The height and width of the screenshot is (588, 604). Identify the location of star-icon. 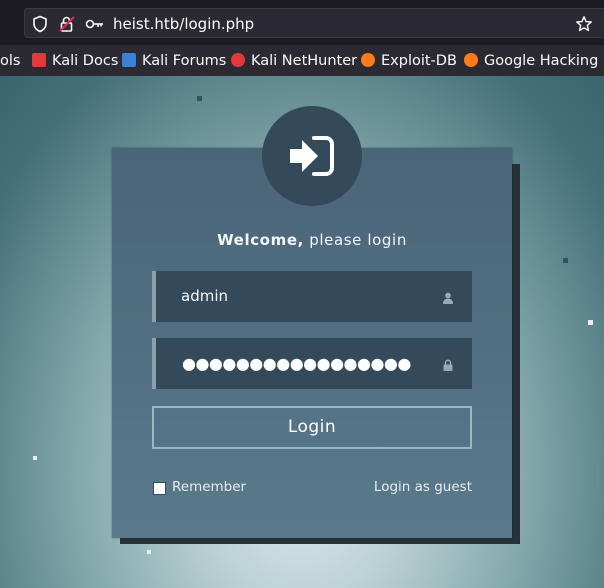
(584, 24).